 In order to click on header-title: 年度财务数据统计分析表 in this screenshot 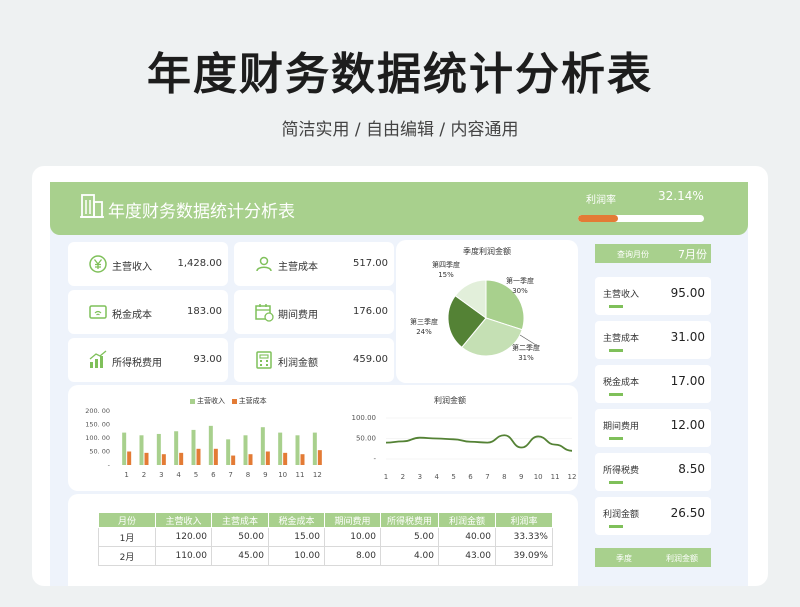, I will do `click(201, 212)`.